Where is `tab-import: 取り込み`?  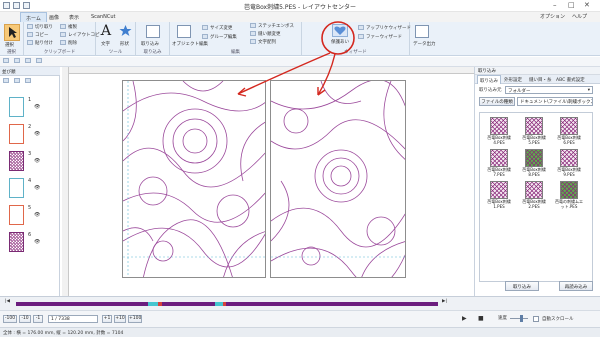
tab-import: 取り込み is located at coordinates (489, 79).